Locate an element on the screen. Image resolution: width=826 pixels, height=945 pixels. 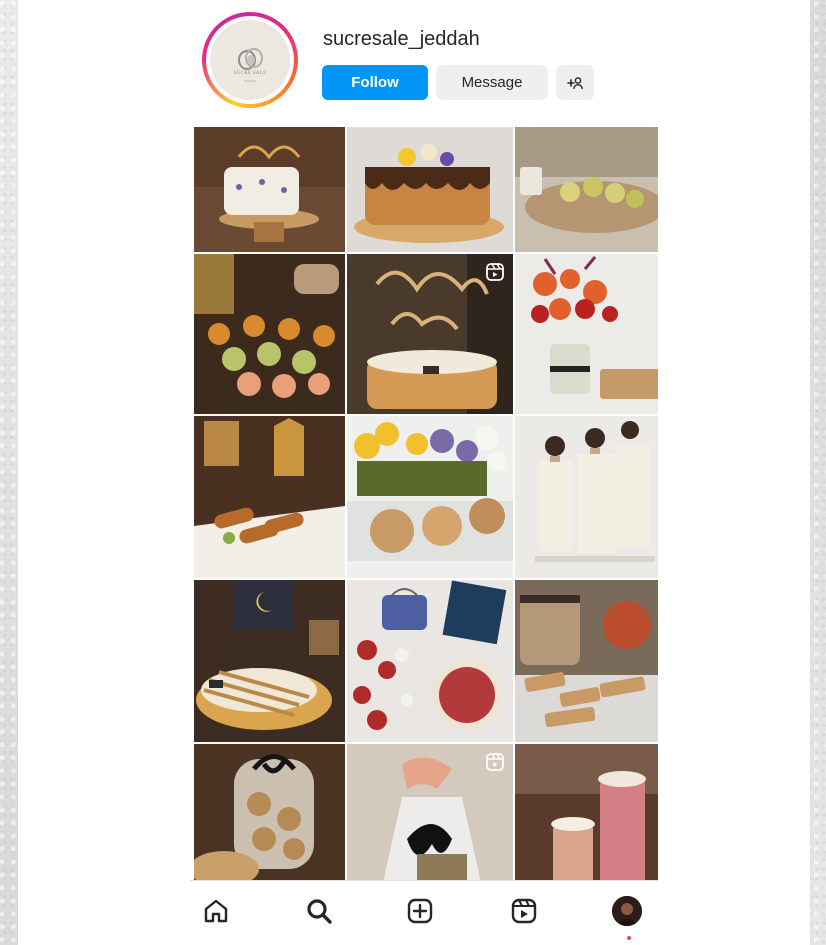
follow-button: Follow is located at coordinates (375, 82).